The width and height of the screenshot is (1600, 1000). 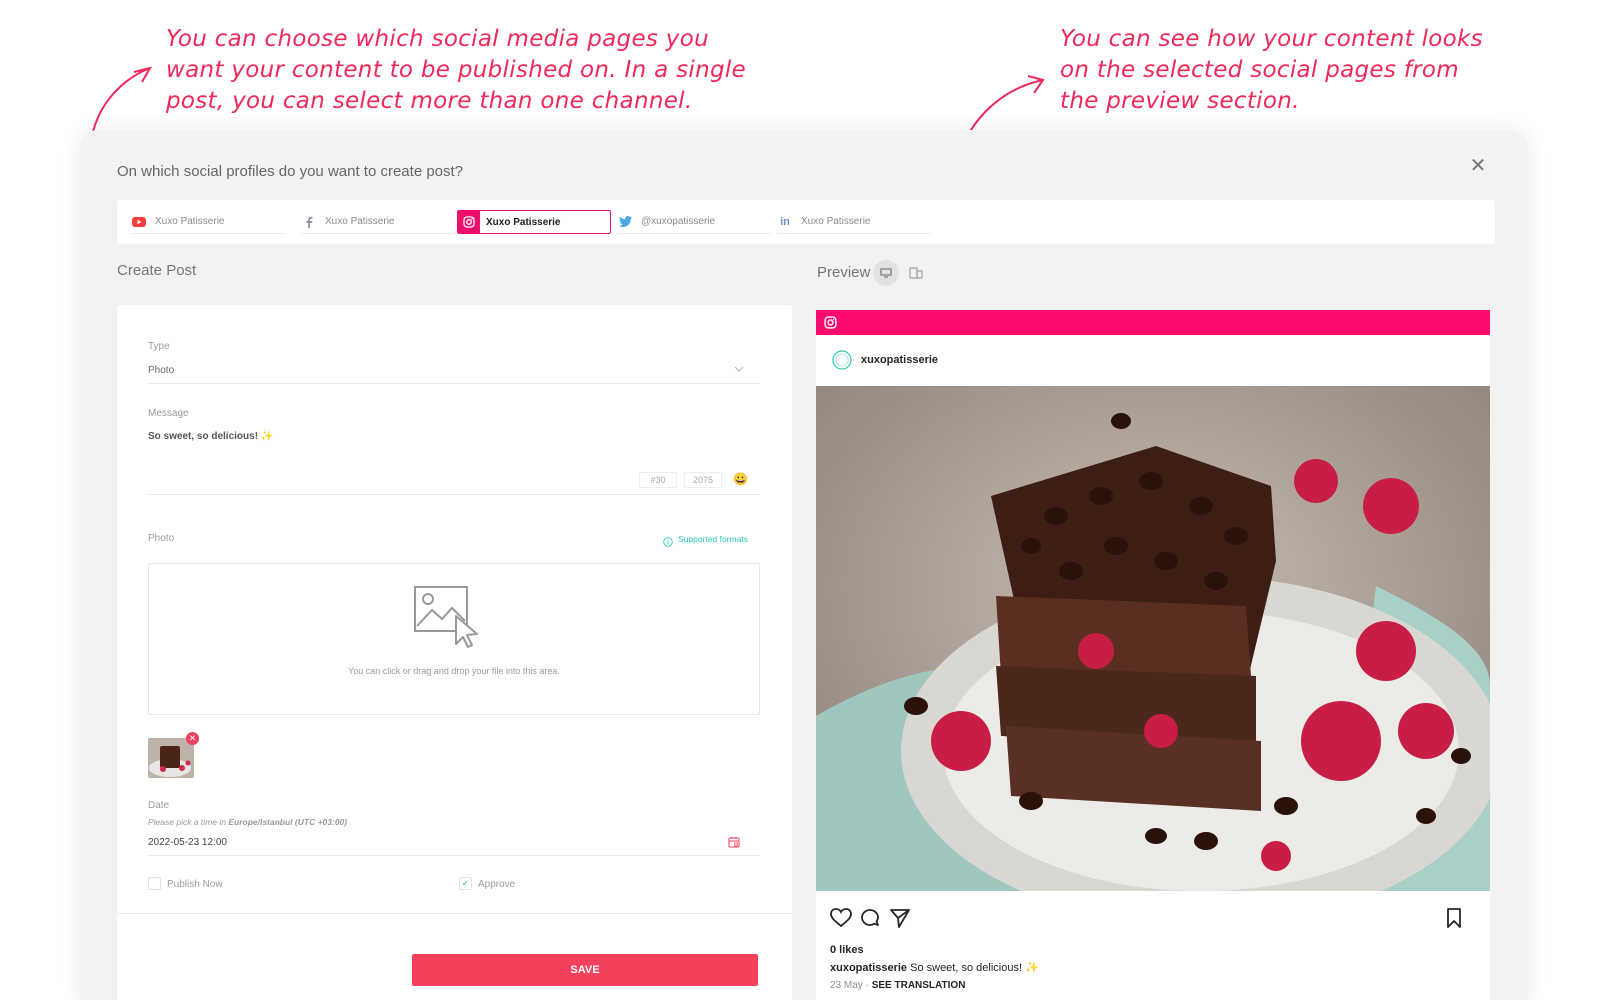 What do you see at coordinates (900, 920) in the screenshot?
I see `share-icon` at bounding box center [900, 920].